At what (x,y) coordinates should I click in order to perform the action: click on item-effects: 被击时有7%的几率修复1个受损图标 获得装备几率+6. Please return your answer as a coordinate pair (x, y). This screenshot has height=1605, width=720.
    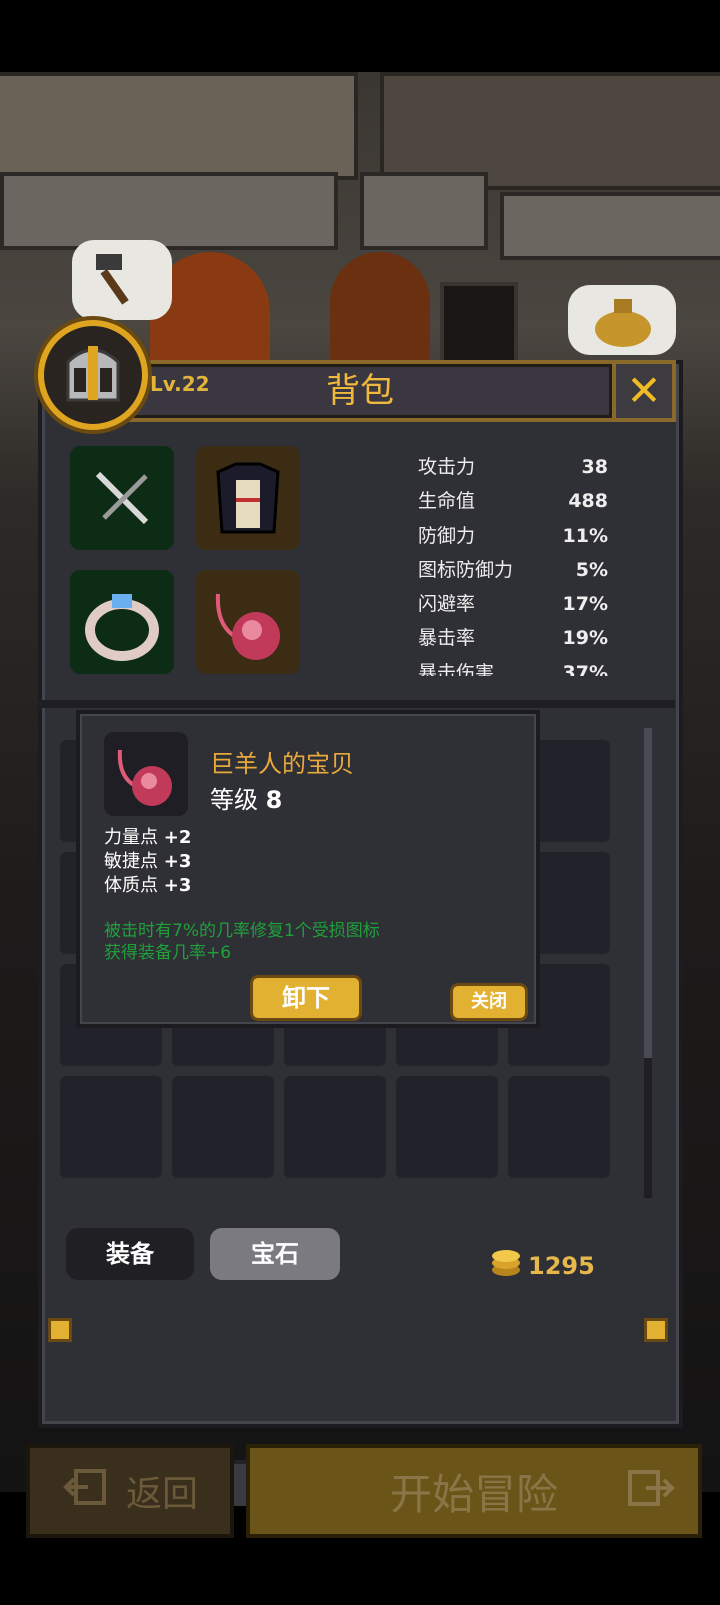
    Looking at the image, I should click on (242, 942).